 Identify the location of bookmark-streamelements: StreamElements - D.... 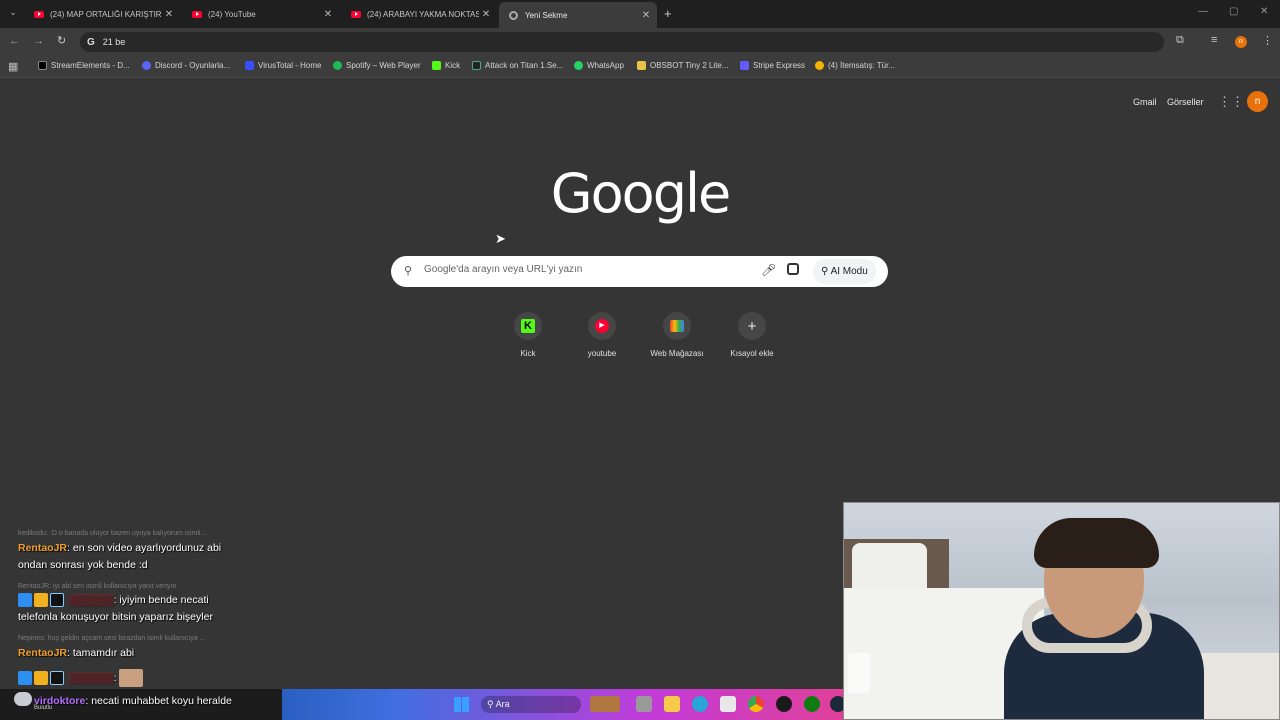
(84, 65).